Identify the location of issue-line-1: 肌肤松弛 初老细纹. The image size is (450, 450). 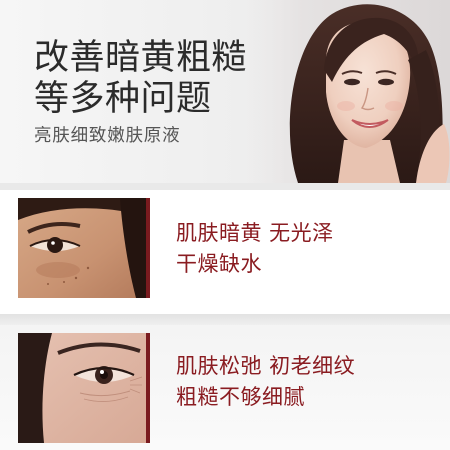
(266, 366).